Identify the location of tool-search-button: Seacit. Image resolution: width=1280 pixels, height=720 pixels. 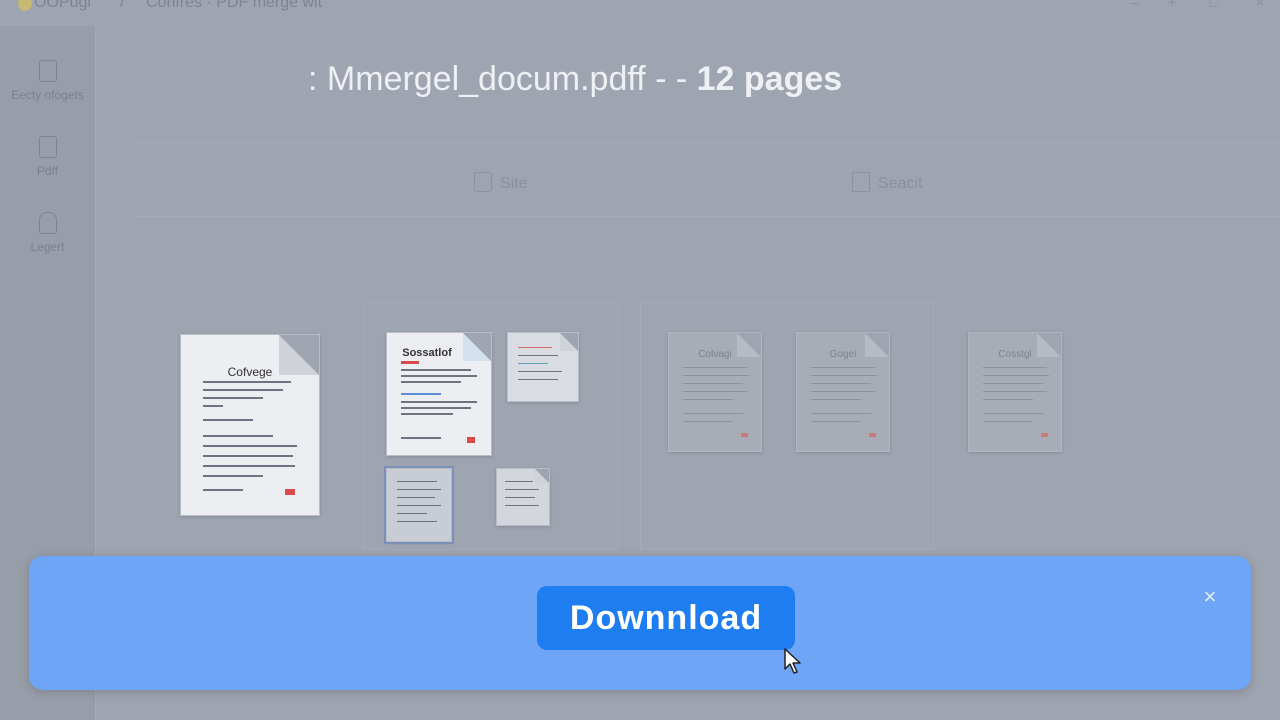
(887, 182).